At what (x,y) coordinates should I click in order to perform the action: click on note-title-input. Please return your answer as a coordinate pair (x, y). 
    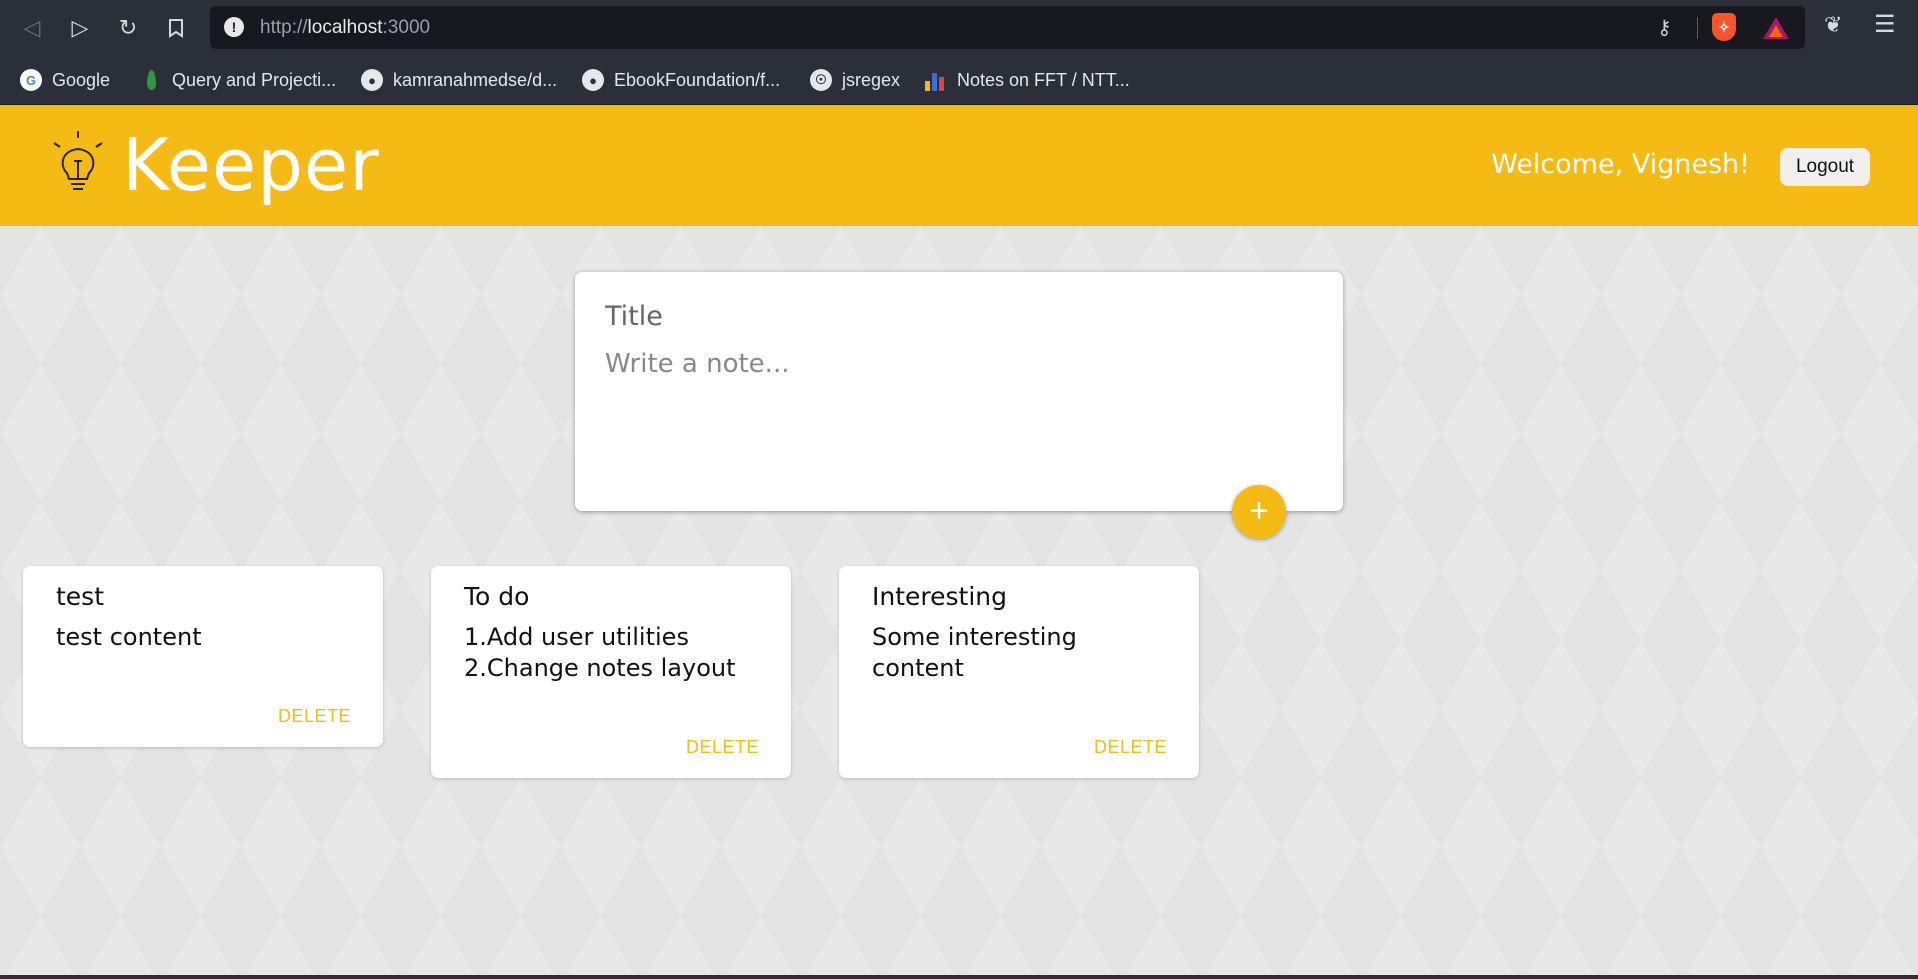
    Looking at the image, I should click on (955, 316).